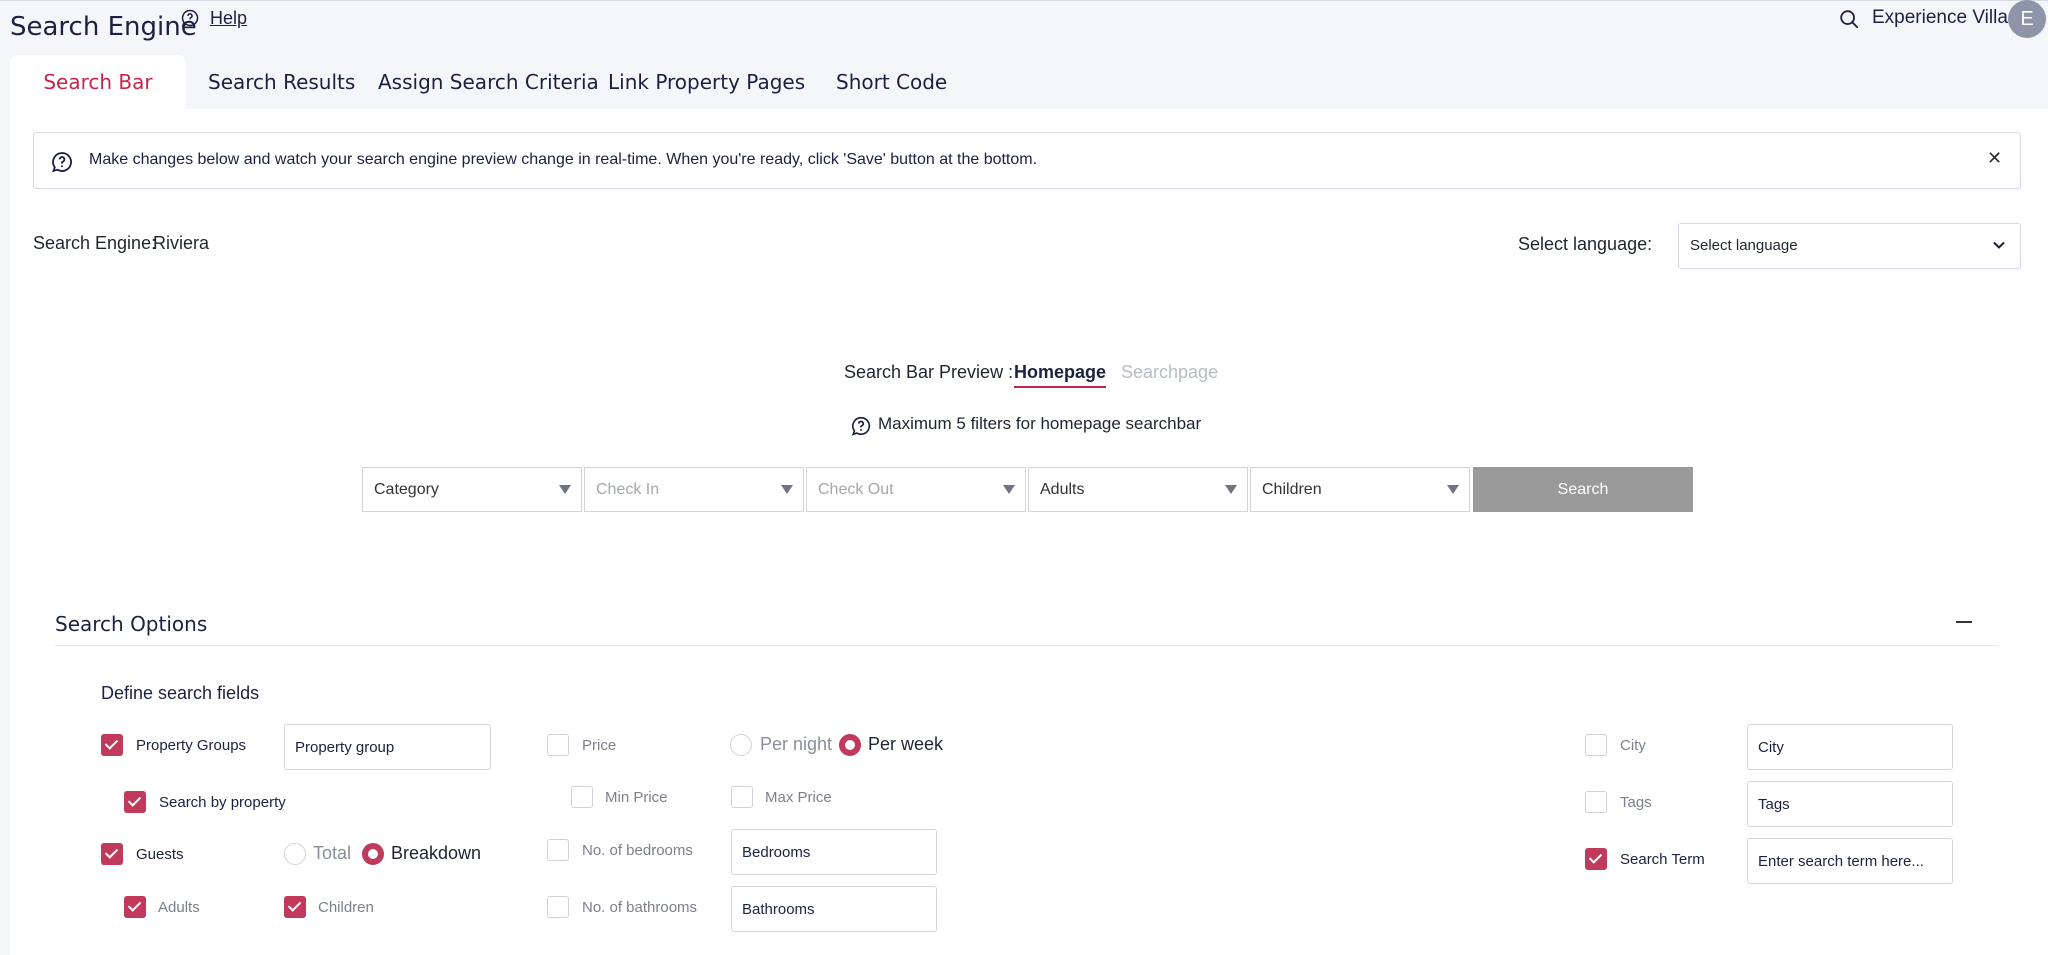  I want to click on bedrooms-checkbox, so click(558, 850).